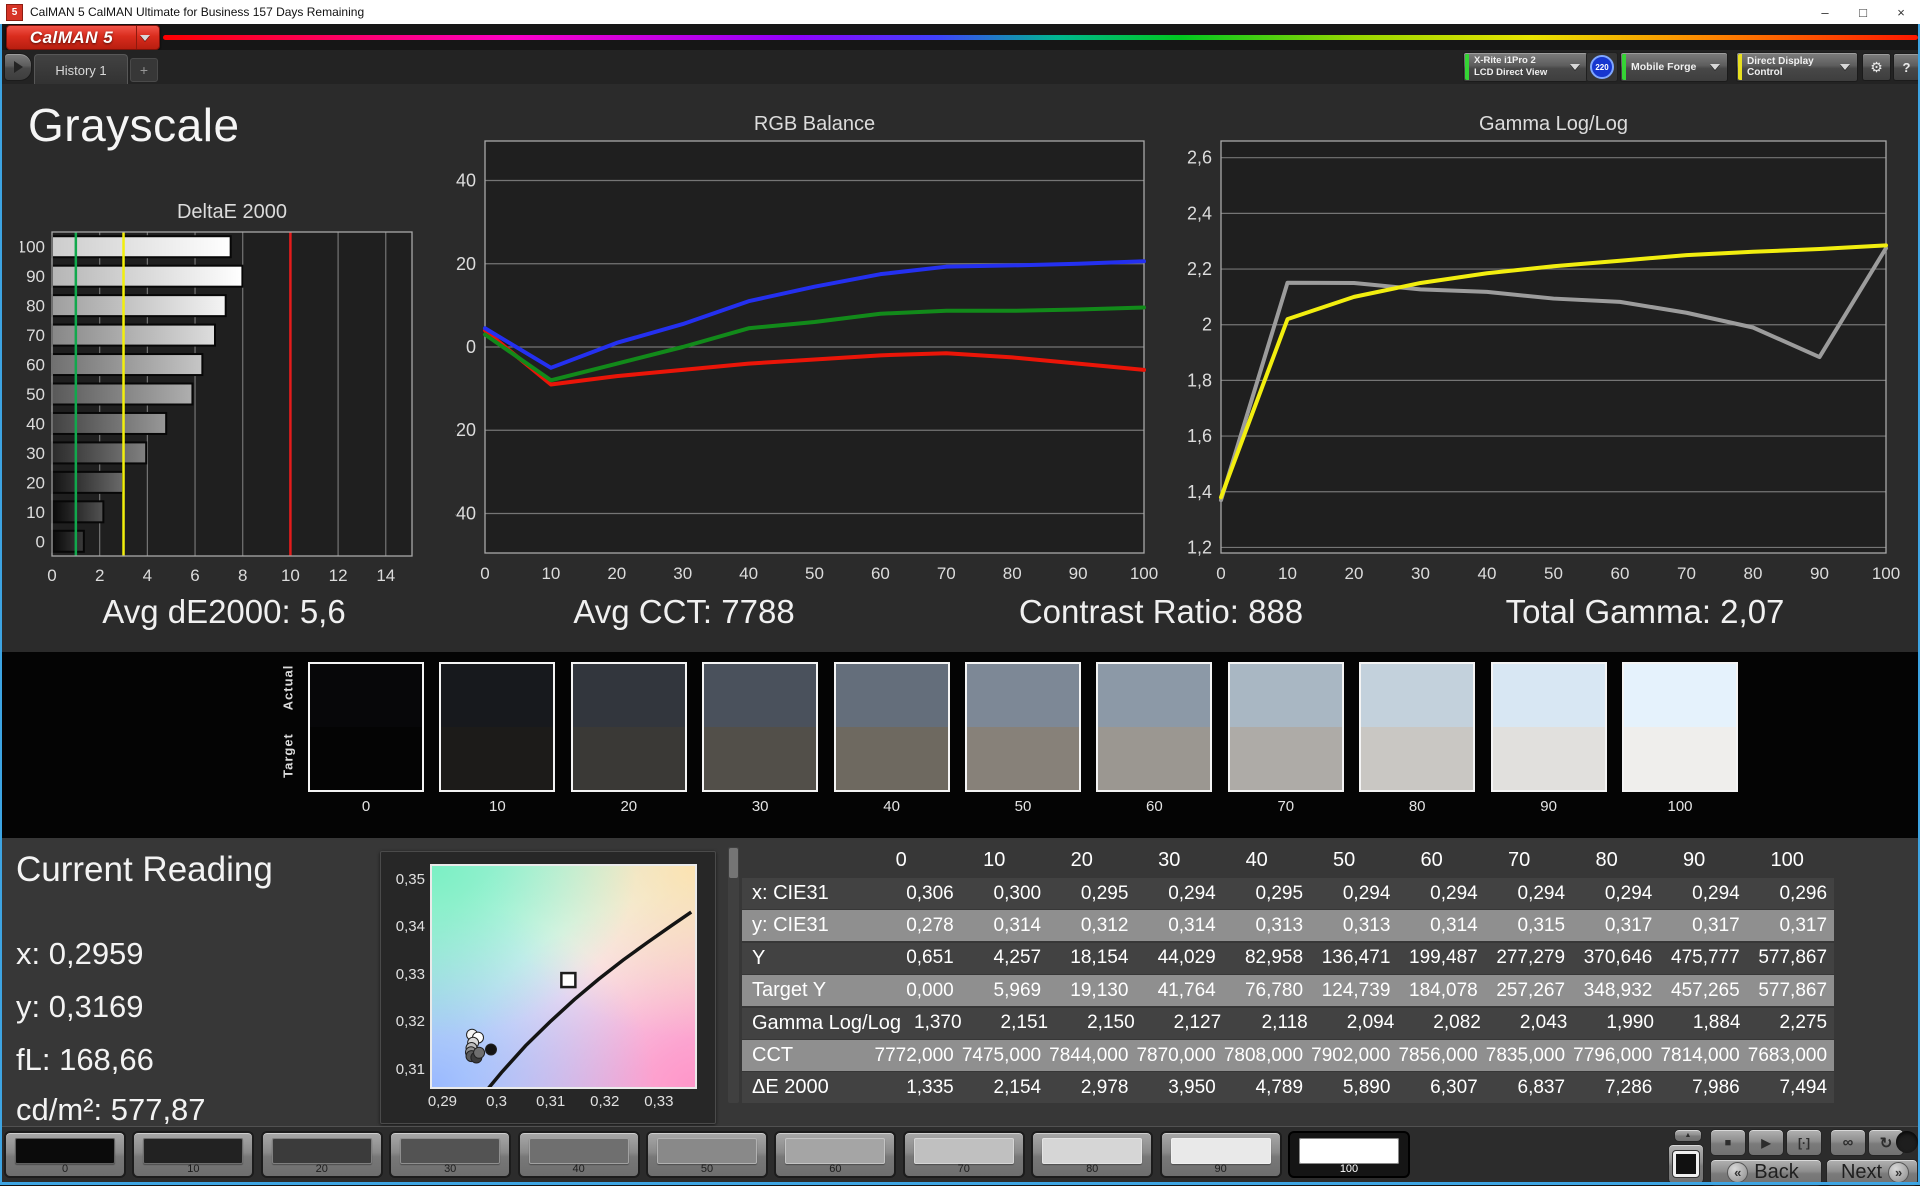 Image resolution: width=1920 pixels, height=1186 pixels. What do you see at coordinates (1186, 990) in the screenshot?
I see `table-cell: 41,764` at bounding box center [1186, 990].